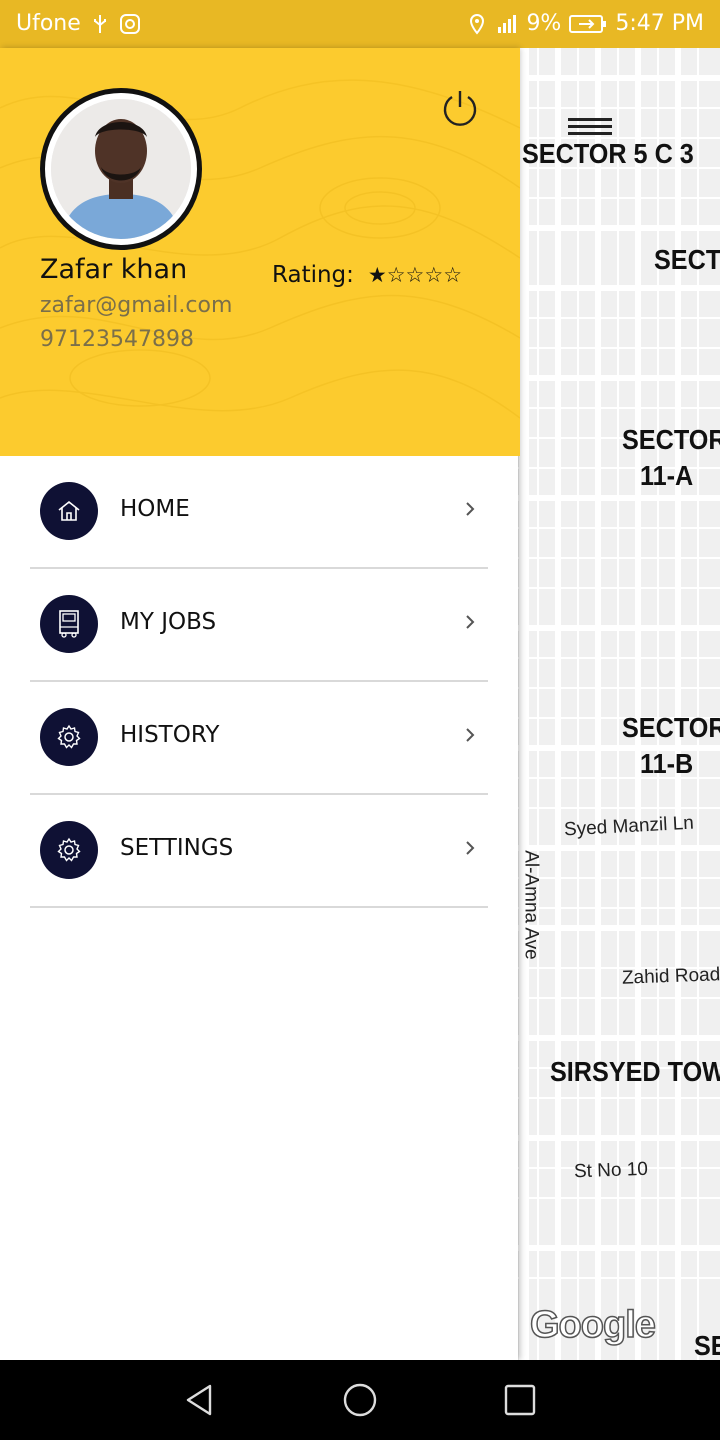  I want to click on avatar, so click(121, 169).